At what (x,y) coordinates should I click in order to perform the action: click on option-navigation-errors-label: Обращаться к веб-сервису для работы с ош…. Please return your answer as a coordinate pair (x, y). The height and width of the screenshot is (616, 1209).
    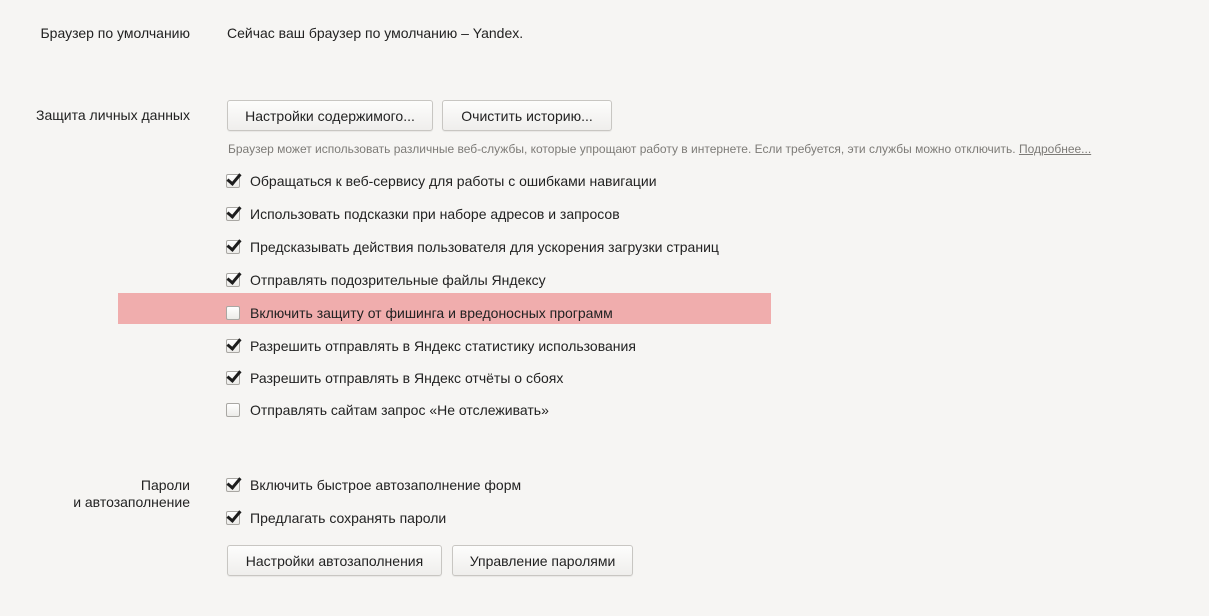
    Looking at the image, I should click on (453, 181).